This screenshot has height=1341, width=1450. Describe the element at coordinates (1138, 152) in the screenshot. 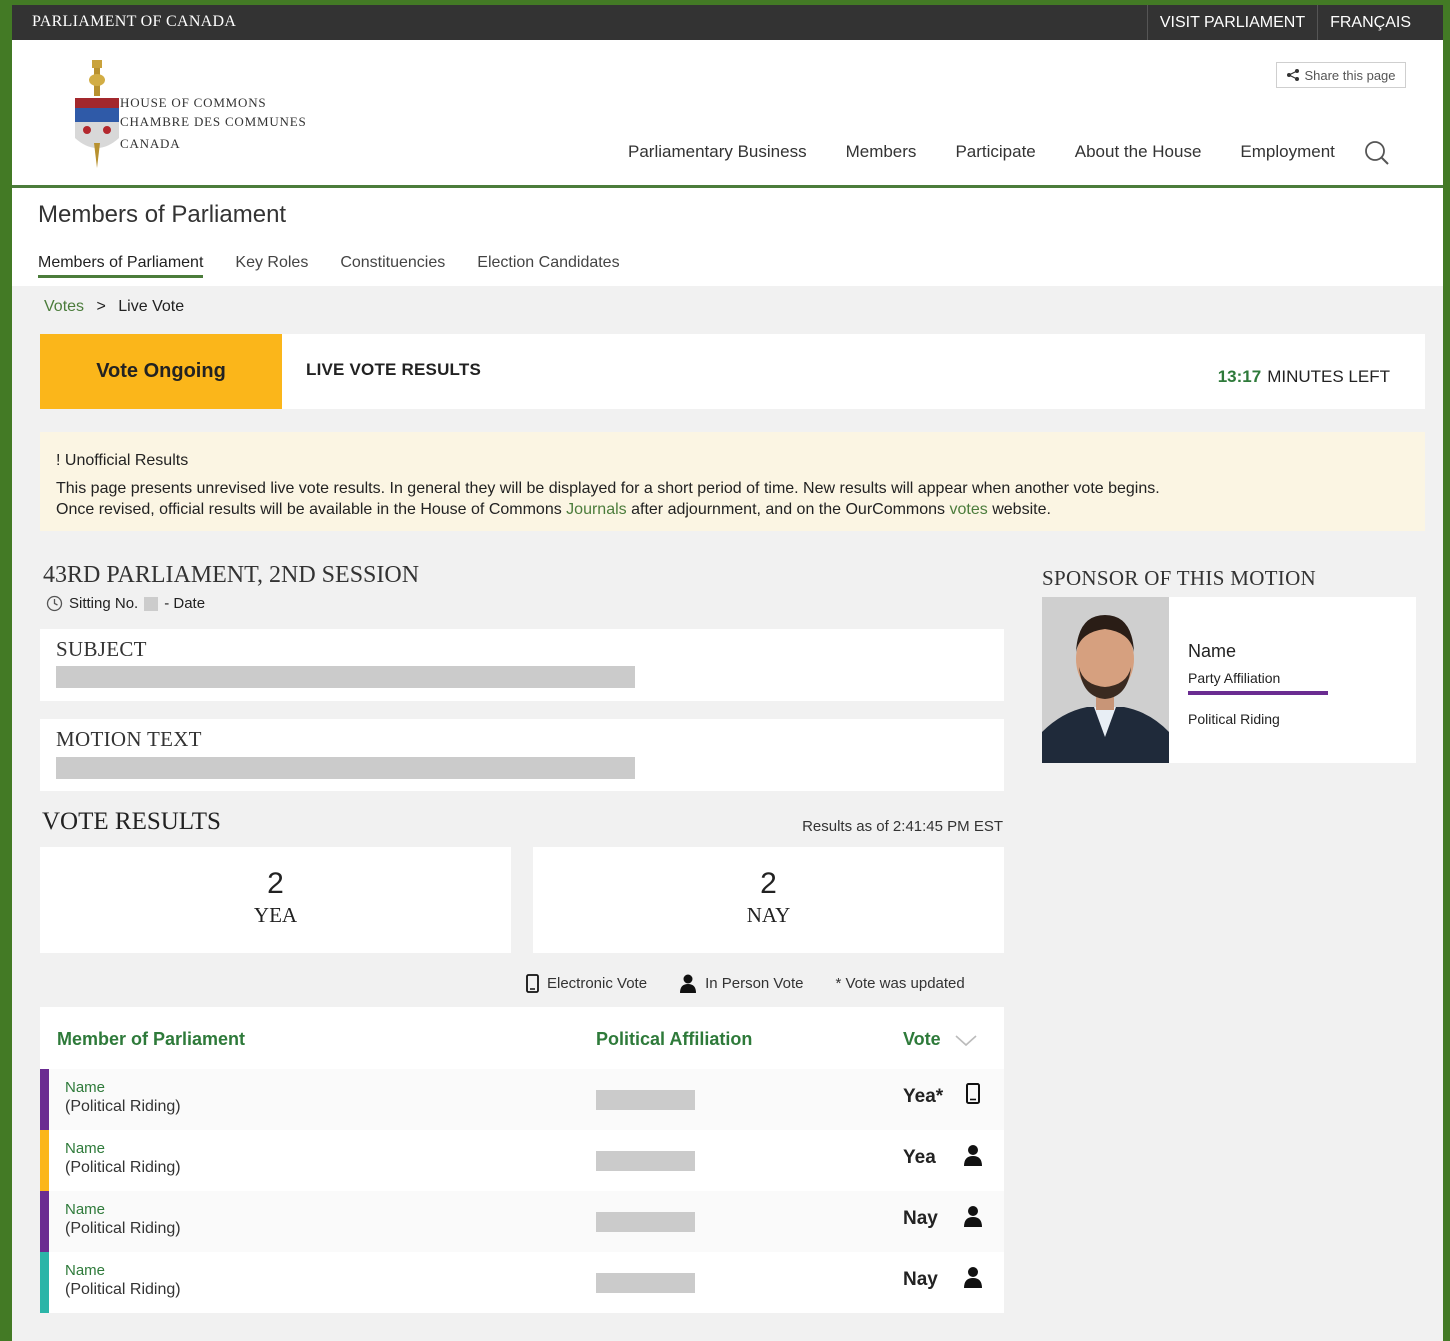

I see `nav-about-the-house: About the House` at that location.